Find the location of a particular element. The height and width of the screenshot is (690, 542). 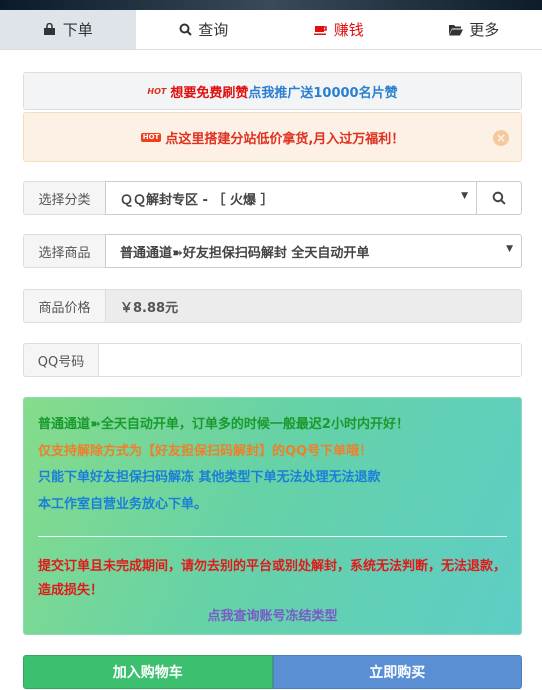

add-to-cart-button: 加入购物车 is located at coordinates (148, 672).